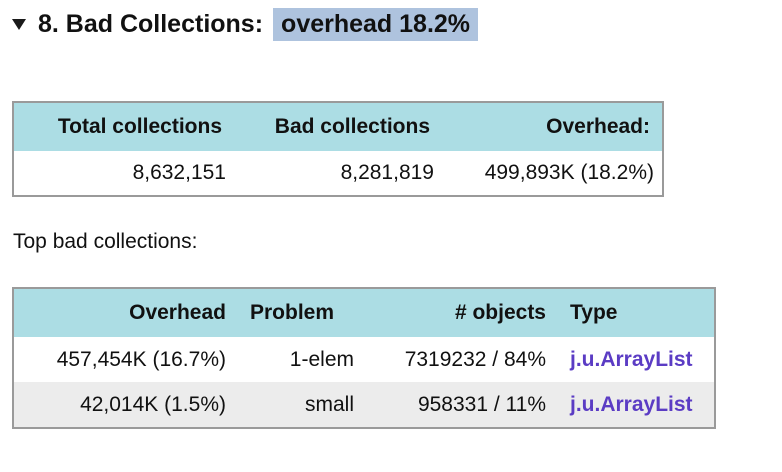 Image resolution: width=782 pixels, height=472 pixels. What do you see at coordinates (125, 359) in the screenshot?
I see `row-overhead: 457,454K (16.7%)` at bounding box center [125, 359].